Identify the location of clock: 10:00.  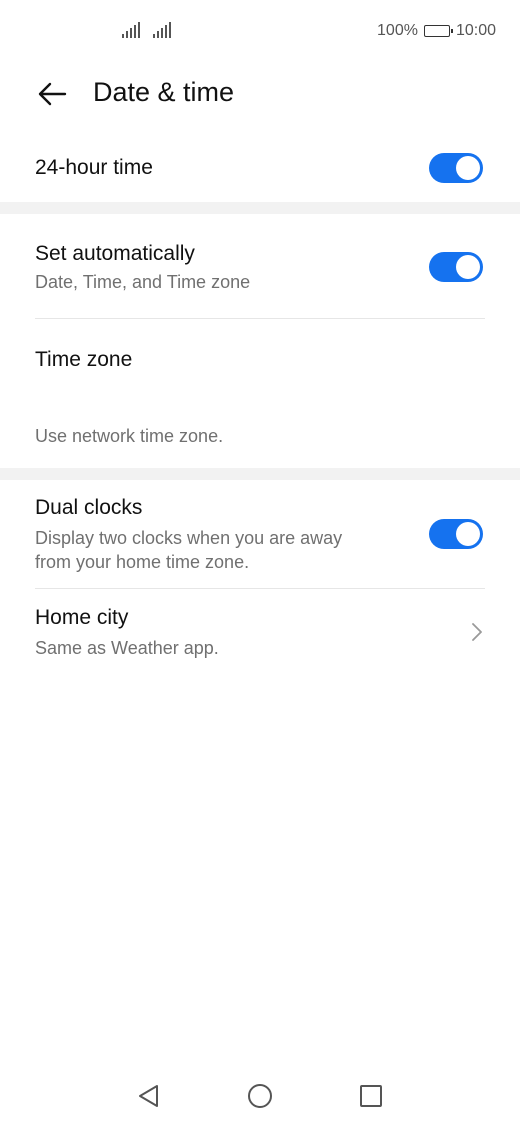
(475, 30).